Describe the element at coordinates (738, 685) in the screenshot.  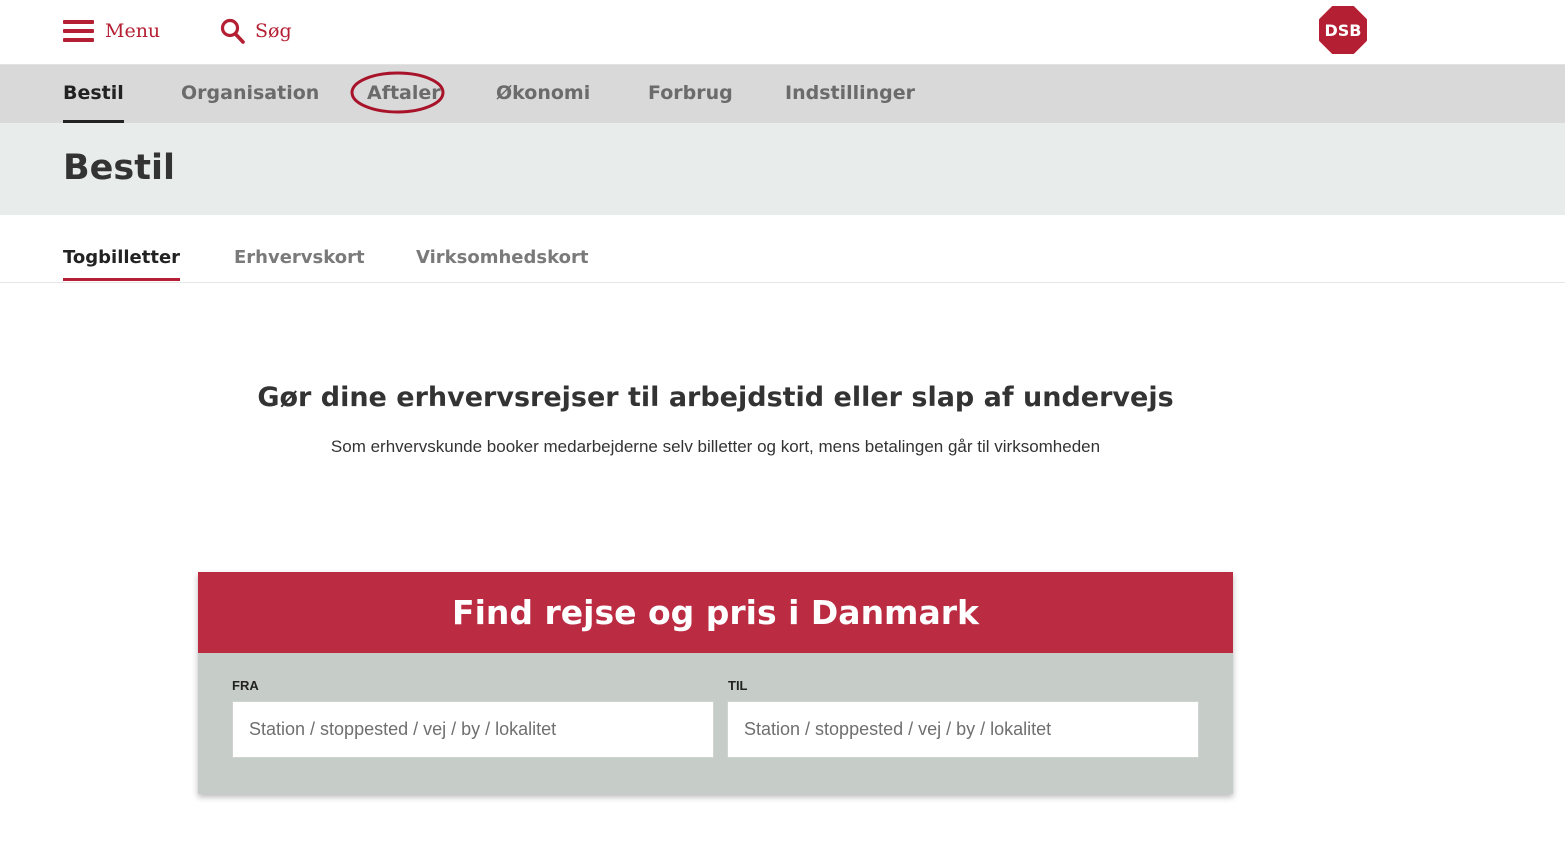
I see `to-label: TIL` at that location.